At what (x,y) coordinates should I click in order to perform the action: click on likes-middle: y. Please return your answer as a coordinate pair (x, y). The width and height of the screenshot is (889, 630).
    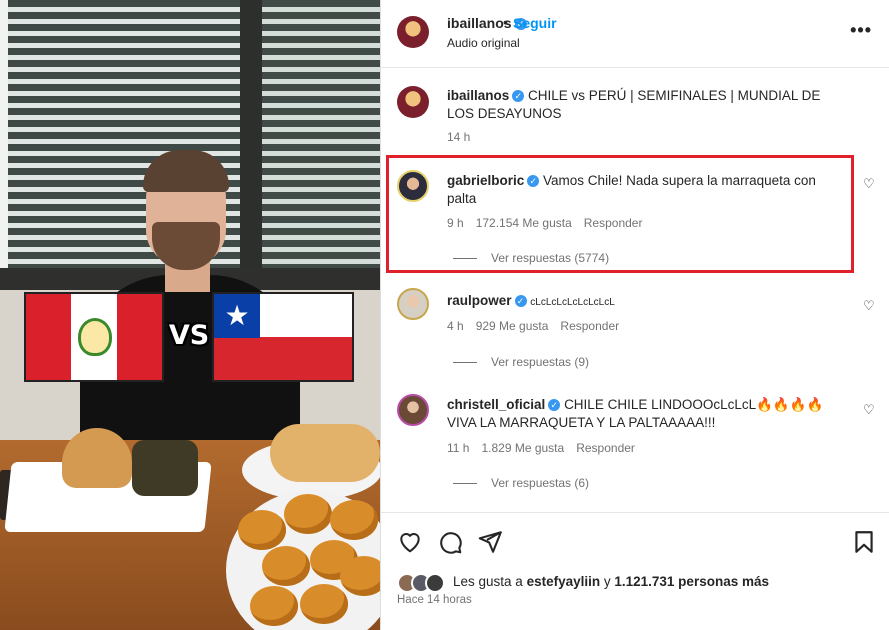
    Looking at the image, I should click on (607, 581).